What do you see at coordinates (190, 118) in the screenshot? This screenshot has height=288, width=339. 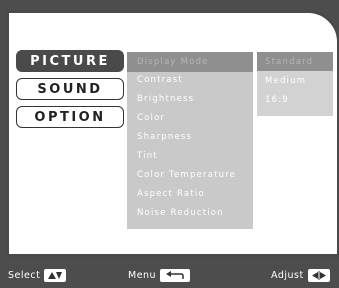 I see `menu-item-color: Color` at bounding box center [190, 118].